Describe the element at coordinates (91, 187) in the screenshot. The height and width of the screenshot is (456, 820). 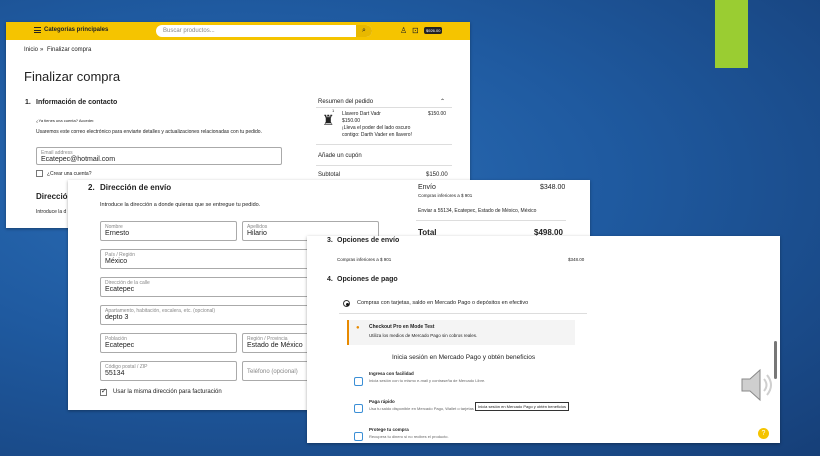
I see `step2-number: 2.` at that location.